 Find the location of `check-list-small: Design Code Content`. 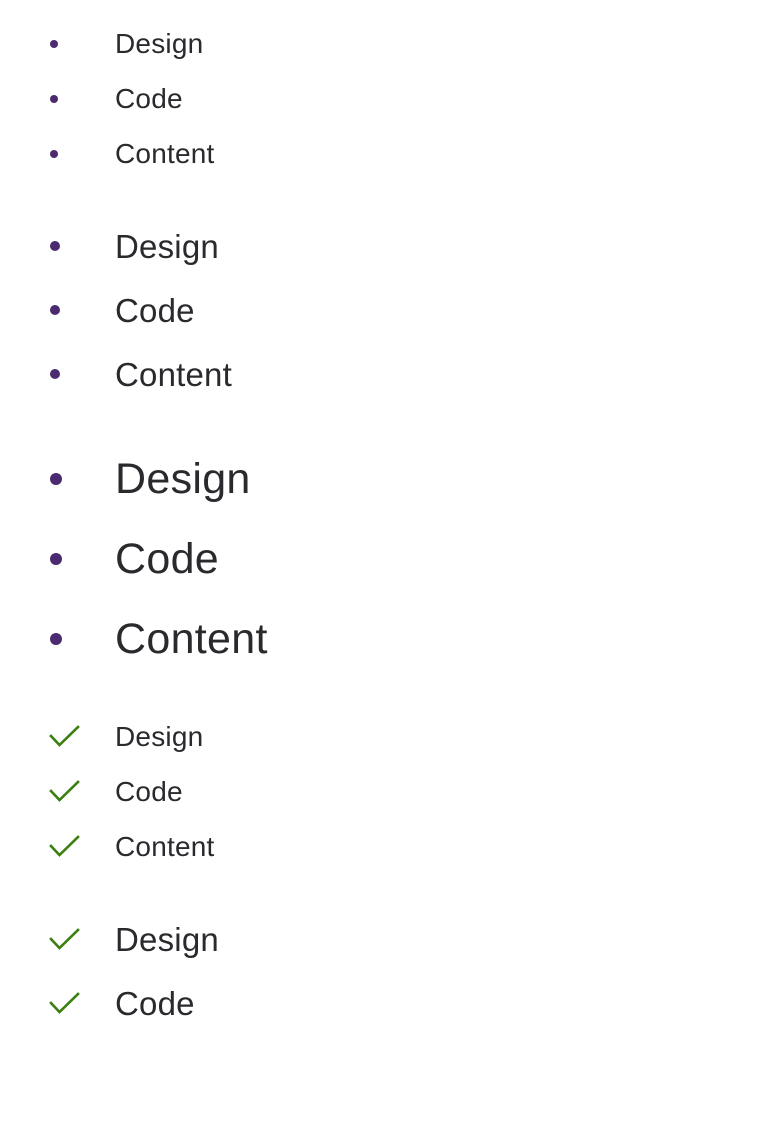

check-list-small: Design Code Content is located at coordinates (384, 791).